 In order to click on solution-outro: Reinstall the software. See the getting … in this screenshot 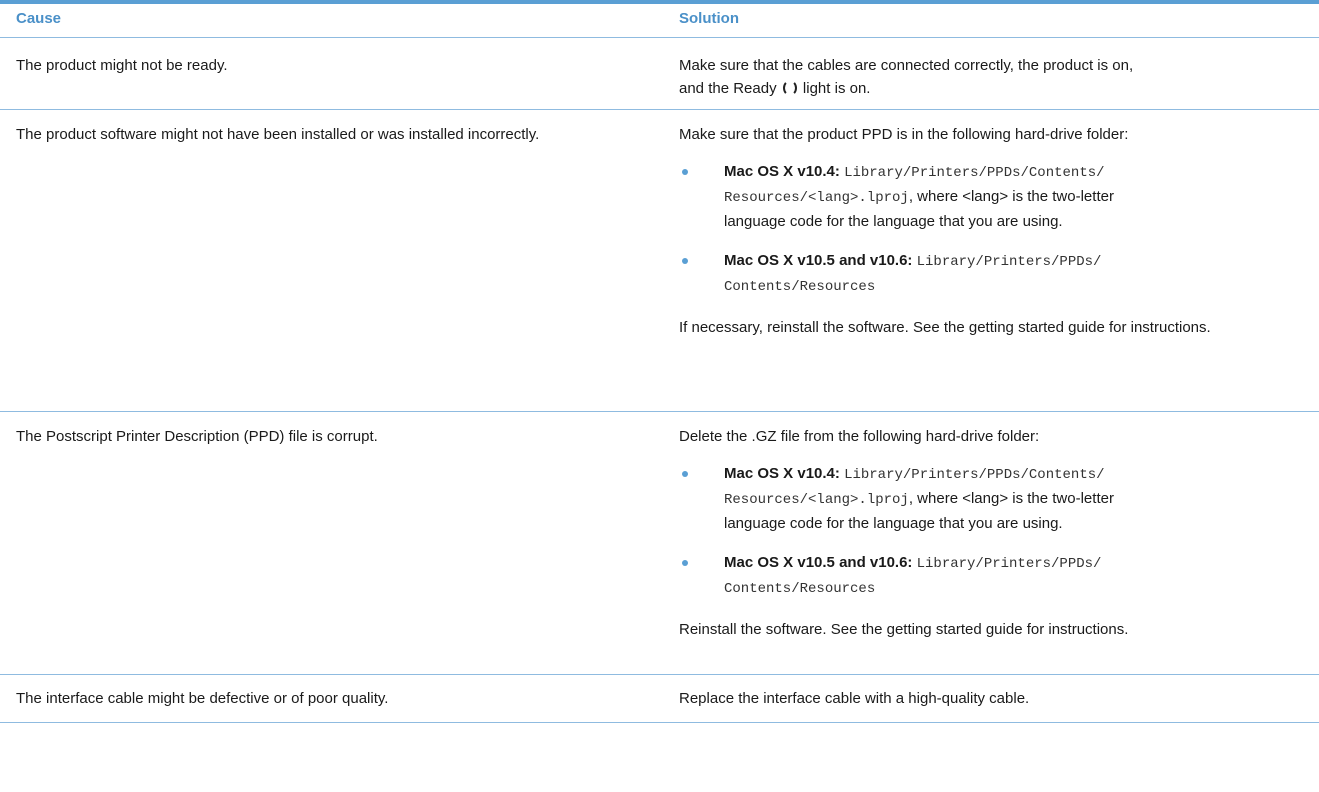, I will do `click(904, 629)`.